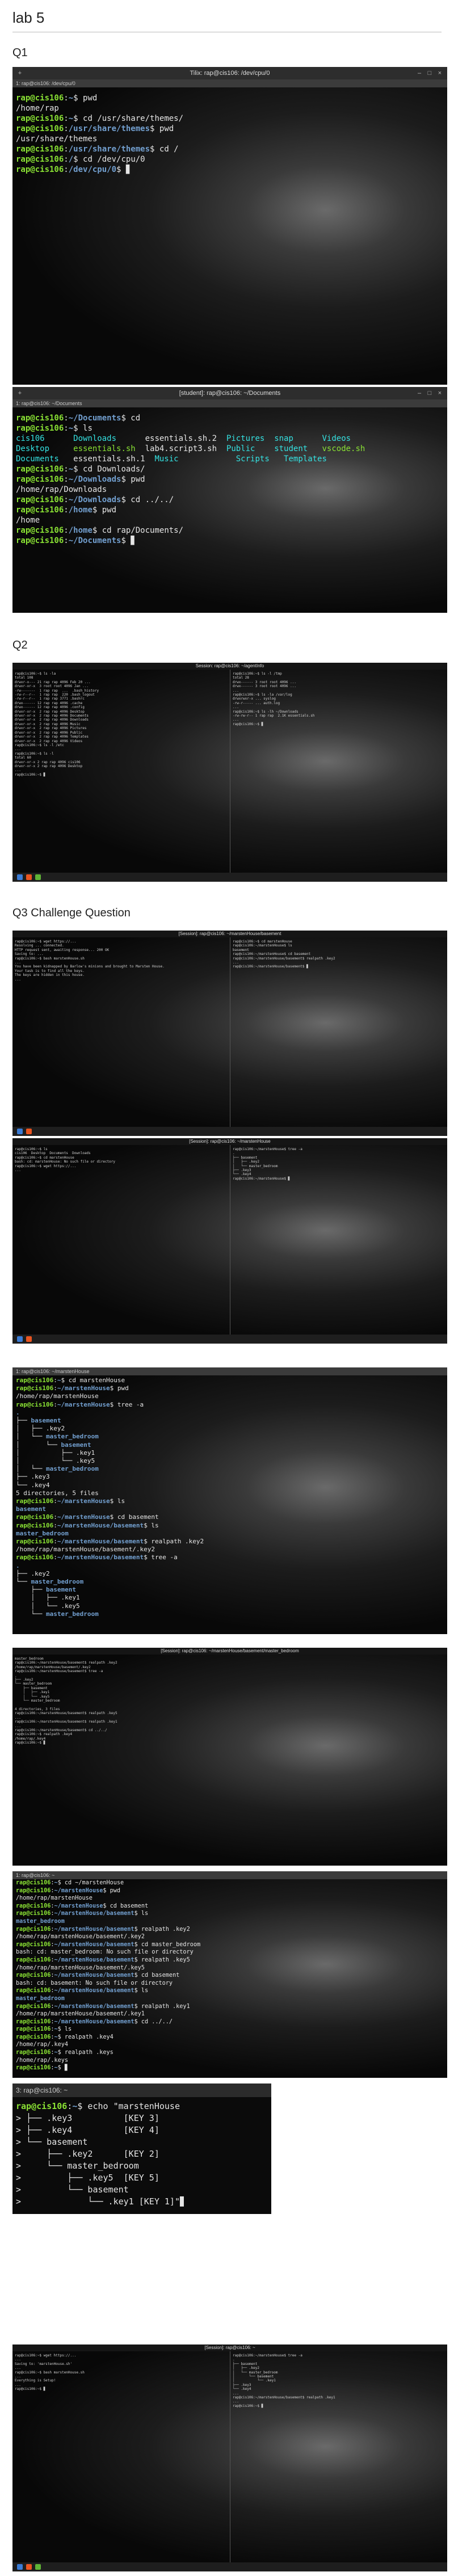 Image resolution: width=454 pixels, height=2576 pixels. Describe the element at coordinates (40, 1429) in the screenshot. I see `terminal-text: │ ├── .key2` at that location.